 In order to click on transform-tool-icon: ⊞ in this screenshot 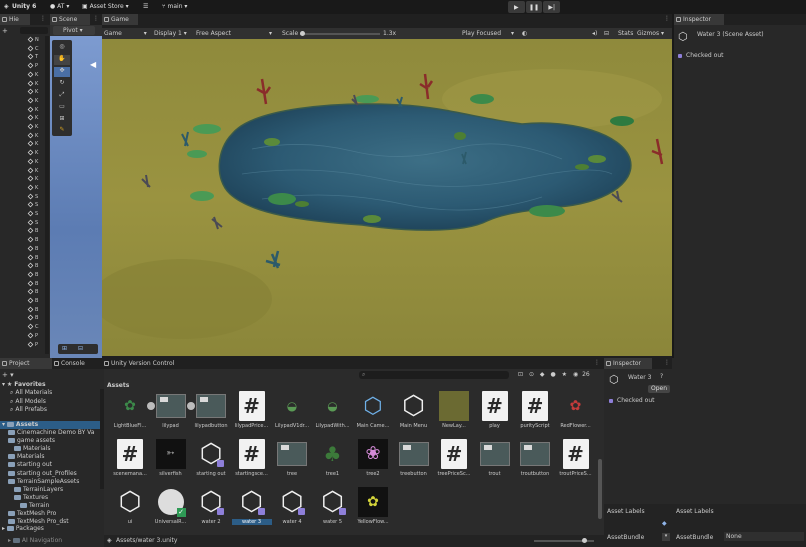, I will do `click(62, 120)`.